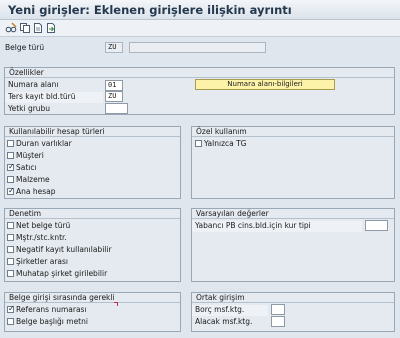 The height and width of the screenshot is (338, 400). I want to click on group-required-on-entry-title: Belge girişi sırasında gerekli, so click(62, 297).